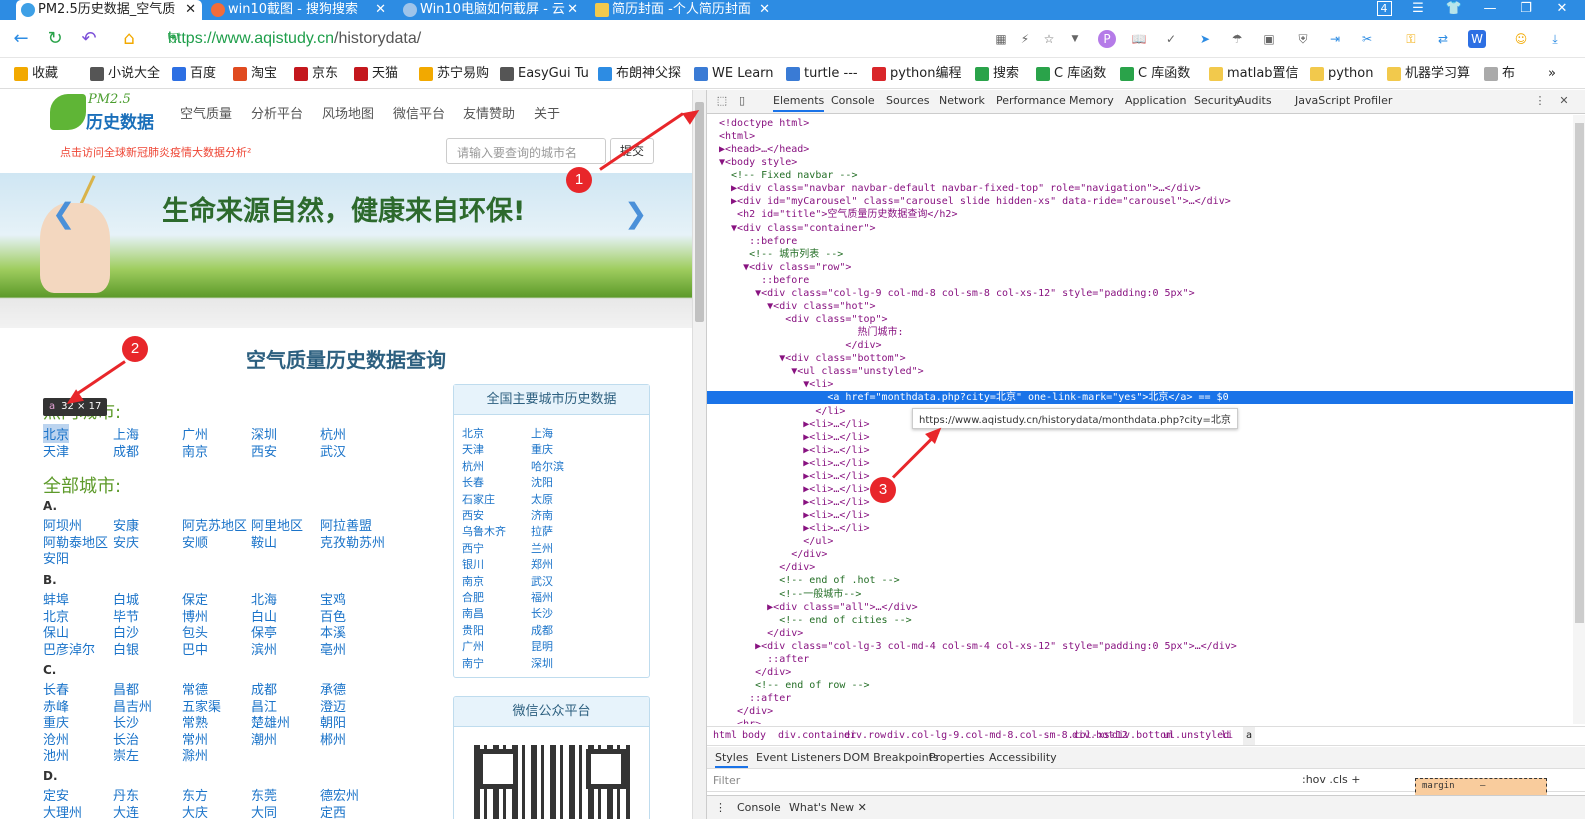  What do you see at coordinates (1411, 39) in the screenshot?
I see `key-icon: ⚿` at bounding box center [1411, 39].